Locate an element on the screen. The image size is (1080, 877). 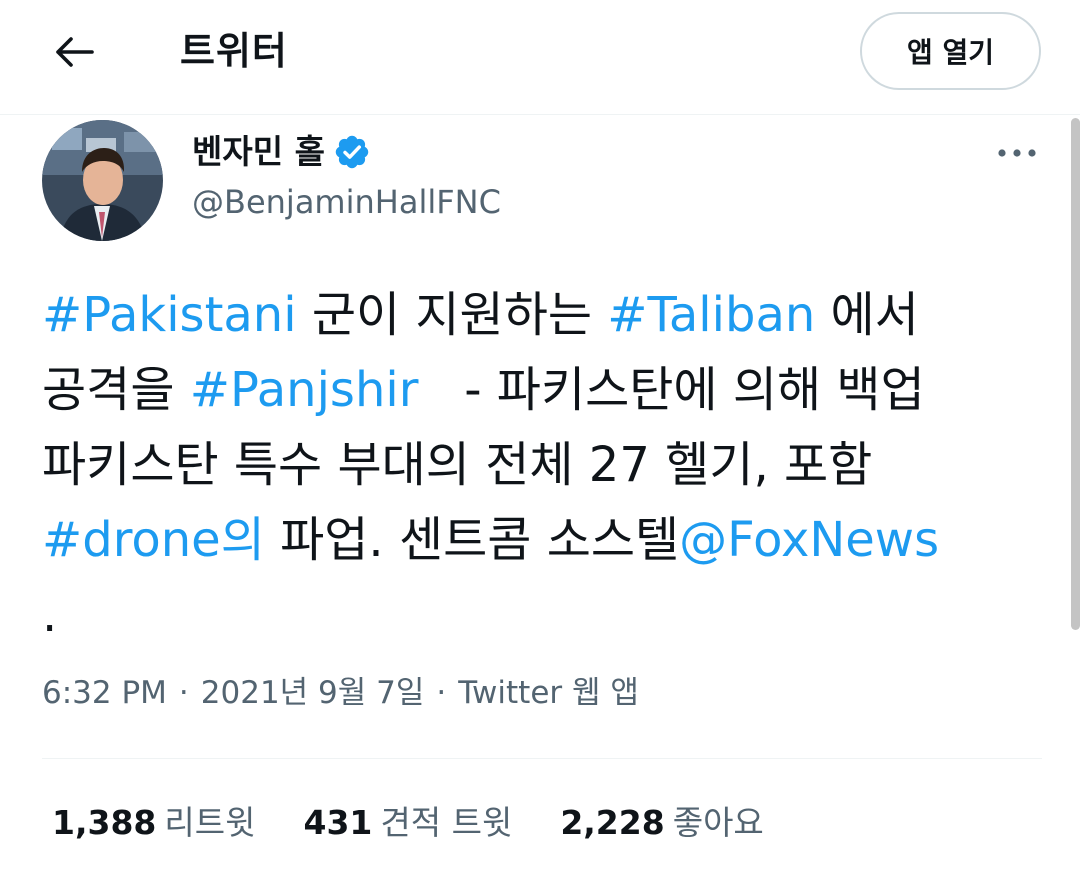
hashtag-link: #Pakistani is located at coordinates (169, 315).